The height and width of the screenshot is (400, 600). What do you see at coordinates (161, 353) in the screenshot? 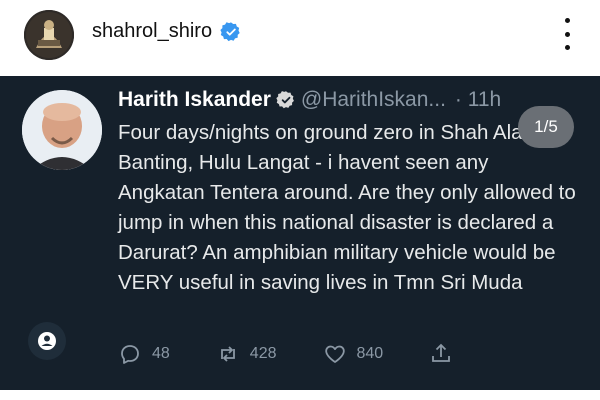
I see `reply-count: 48` at bounding box center [161, 353].